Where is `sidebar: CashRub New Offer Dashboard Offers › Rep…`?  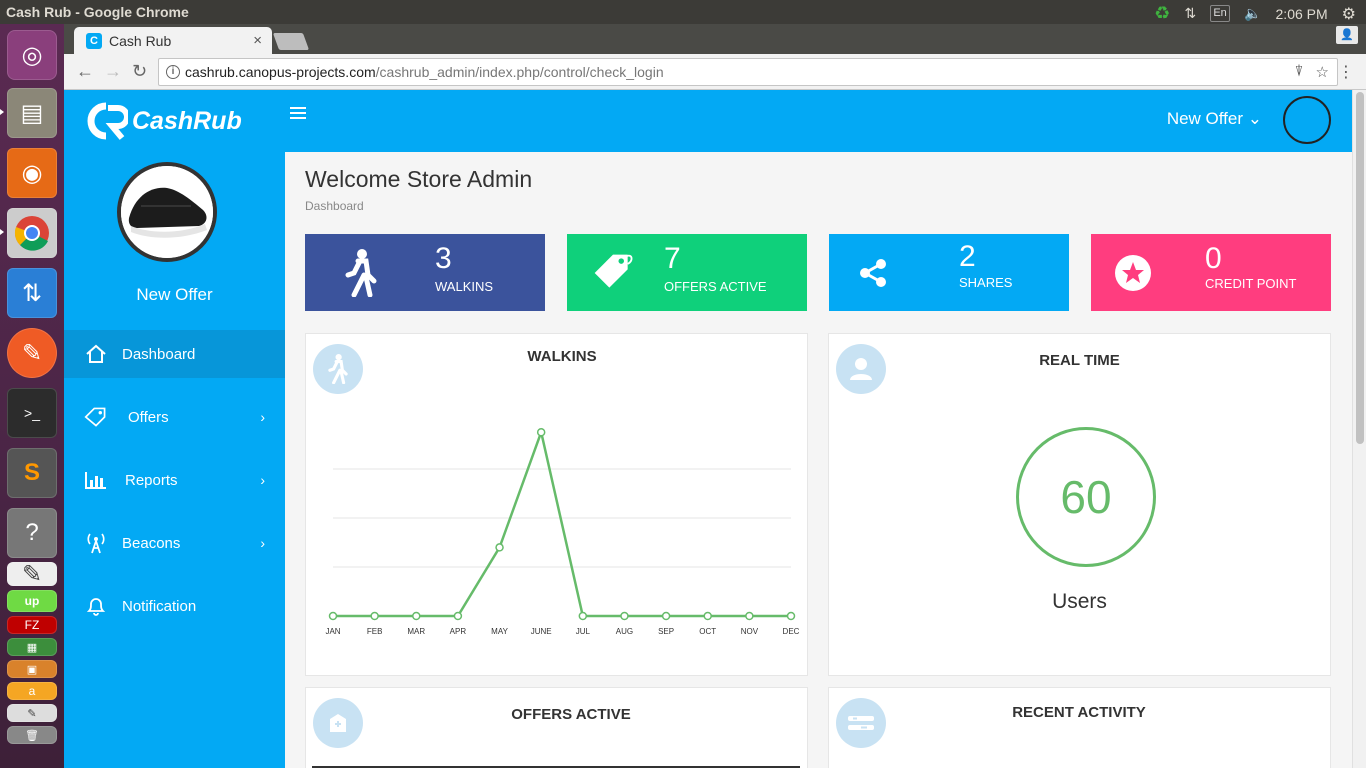 sidebar: CashRub New Offer Dashboard Offers › Rep… is located at coordinates (174, 429).